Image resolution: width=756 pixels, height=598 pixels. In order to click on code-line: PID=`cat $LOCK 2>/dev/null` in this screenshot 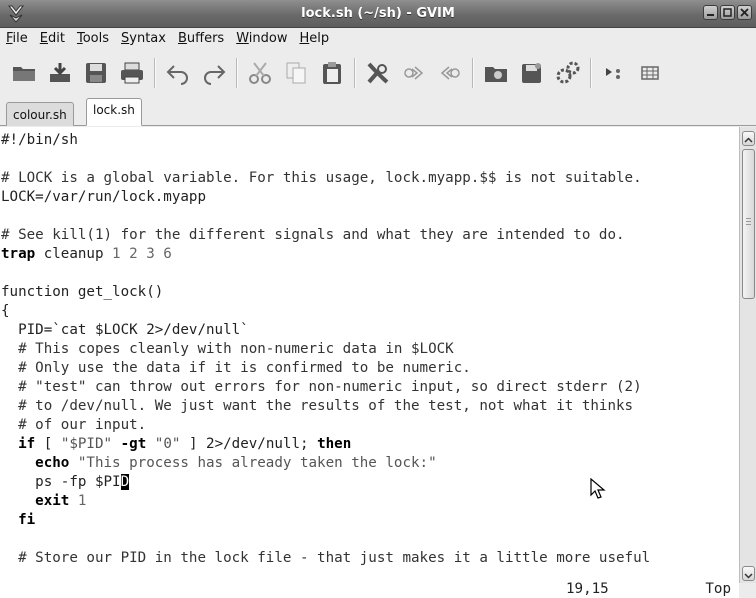, I will do `click(370, 330)`.